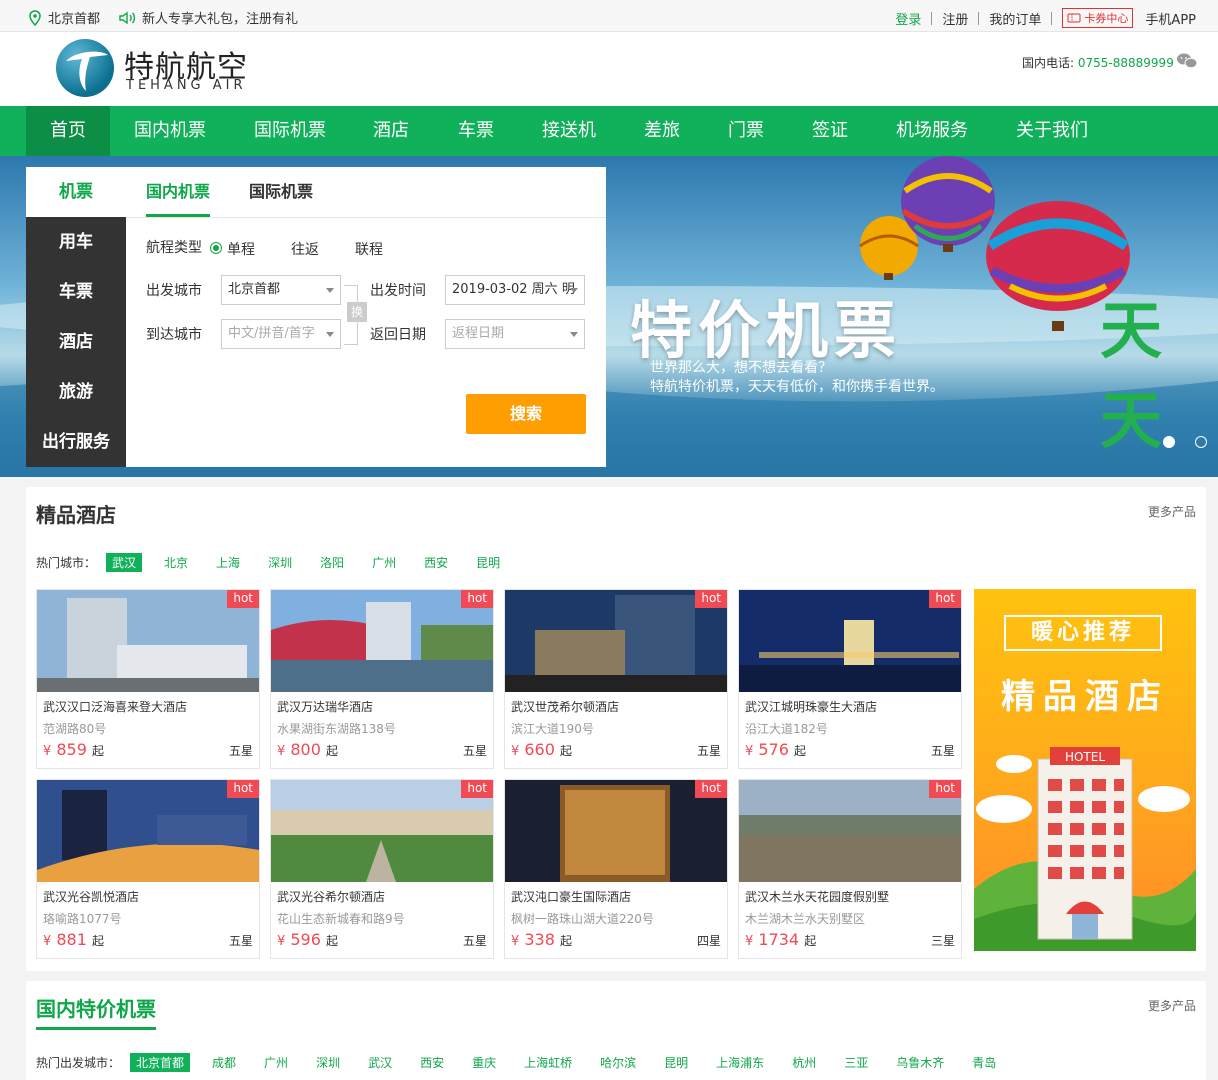  Describe the element at coordinates (76, 292) in the screenshot. I see `category-tickets: 车票` at that location.